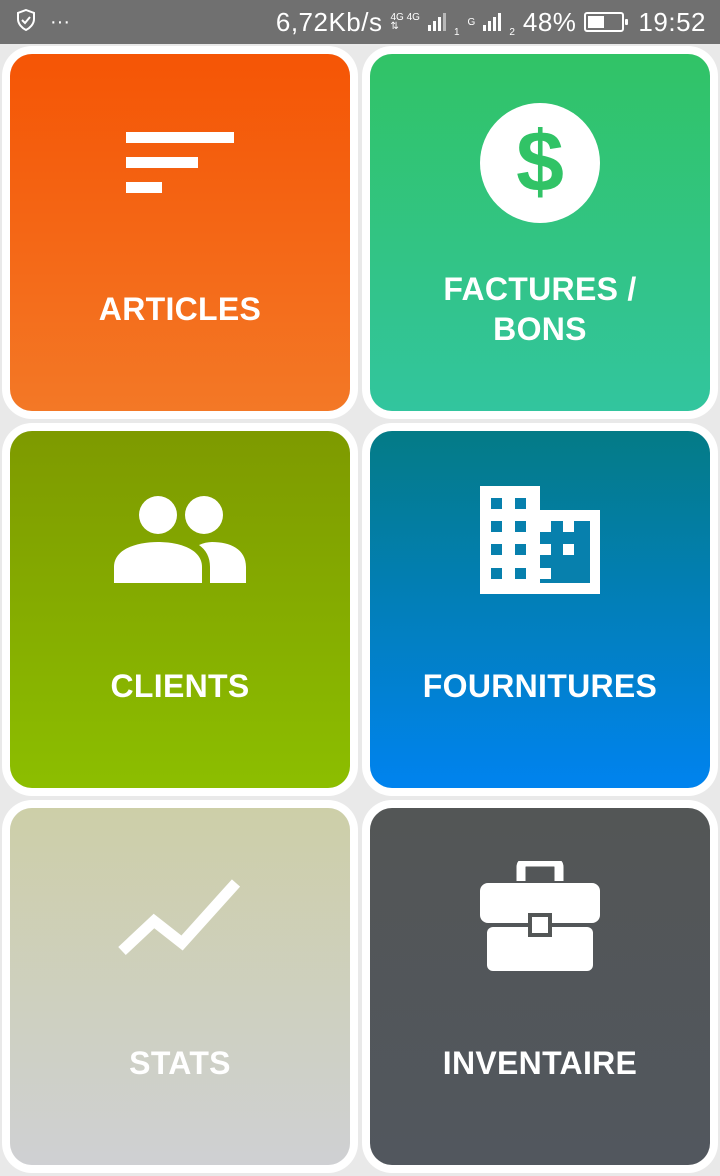 Image resolution: width=720 pixels, height=1176 pixels. What do you see at coordinates (540, 309) in the screenshot?
I see `tile-label: FACTURES / BONS` at bounding box center [540, 309].